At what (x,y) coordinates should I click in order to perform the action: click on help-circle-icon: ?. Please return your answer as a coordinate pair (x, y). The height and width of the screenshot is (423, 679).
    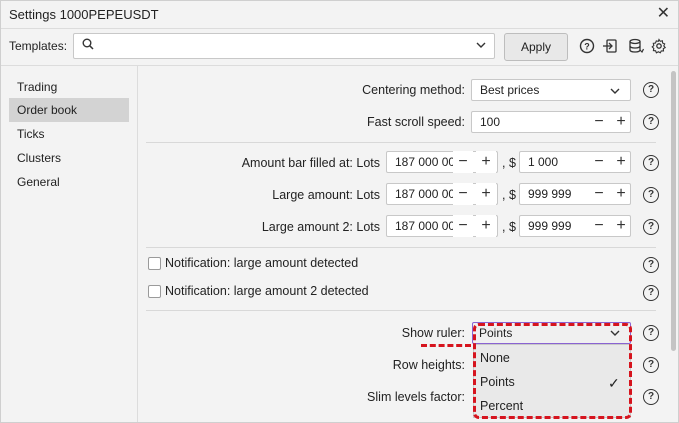
    Looking at the image, I should click on (587, 46).